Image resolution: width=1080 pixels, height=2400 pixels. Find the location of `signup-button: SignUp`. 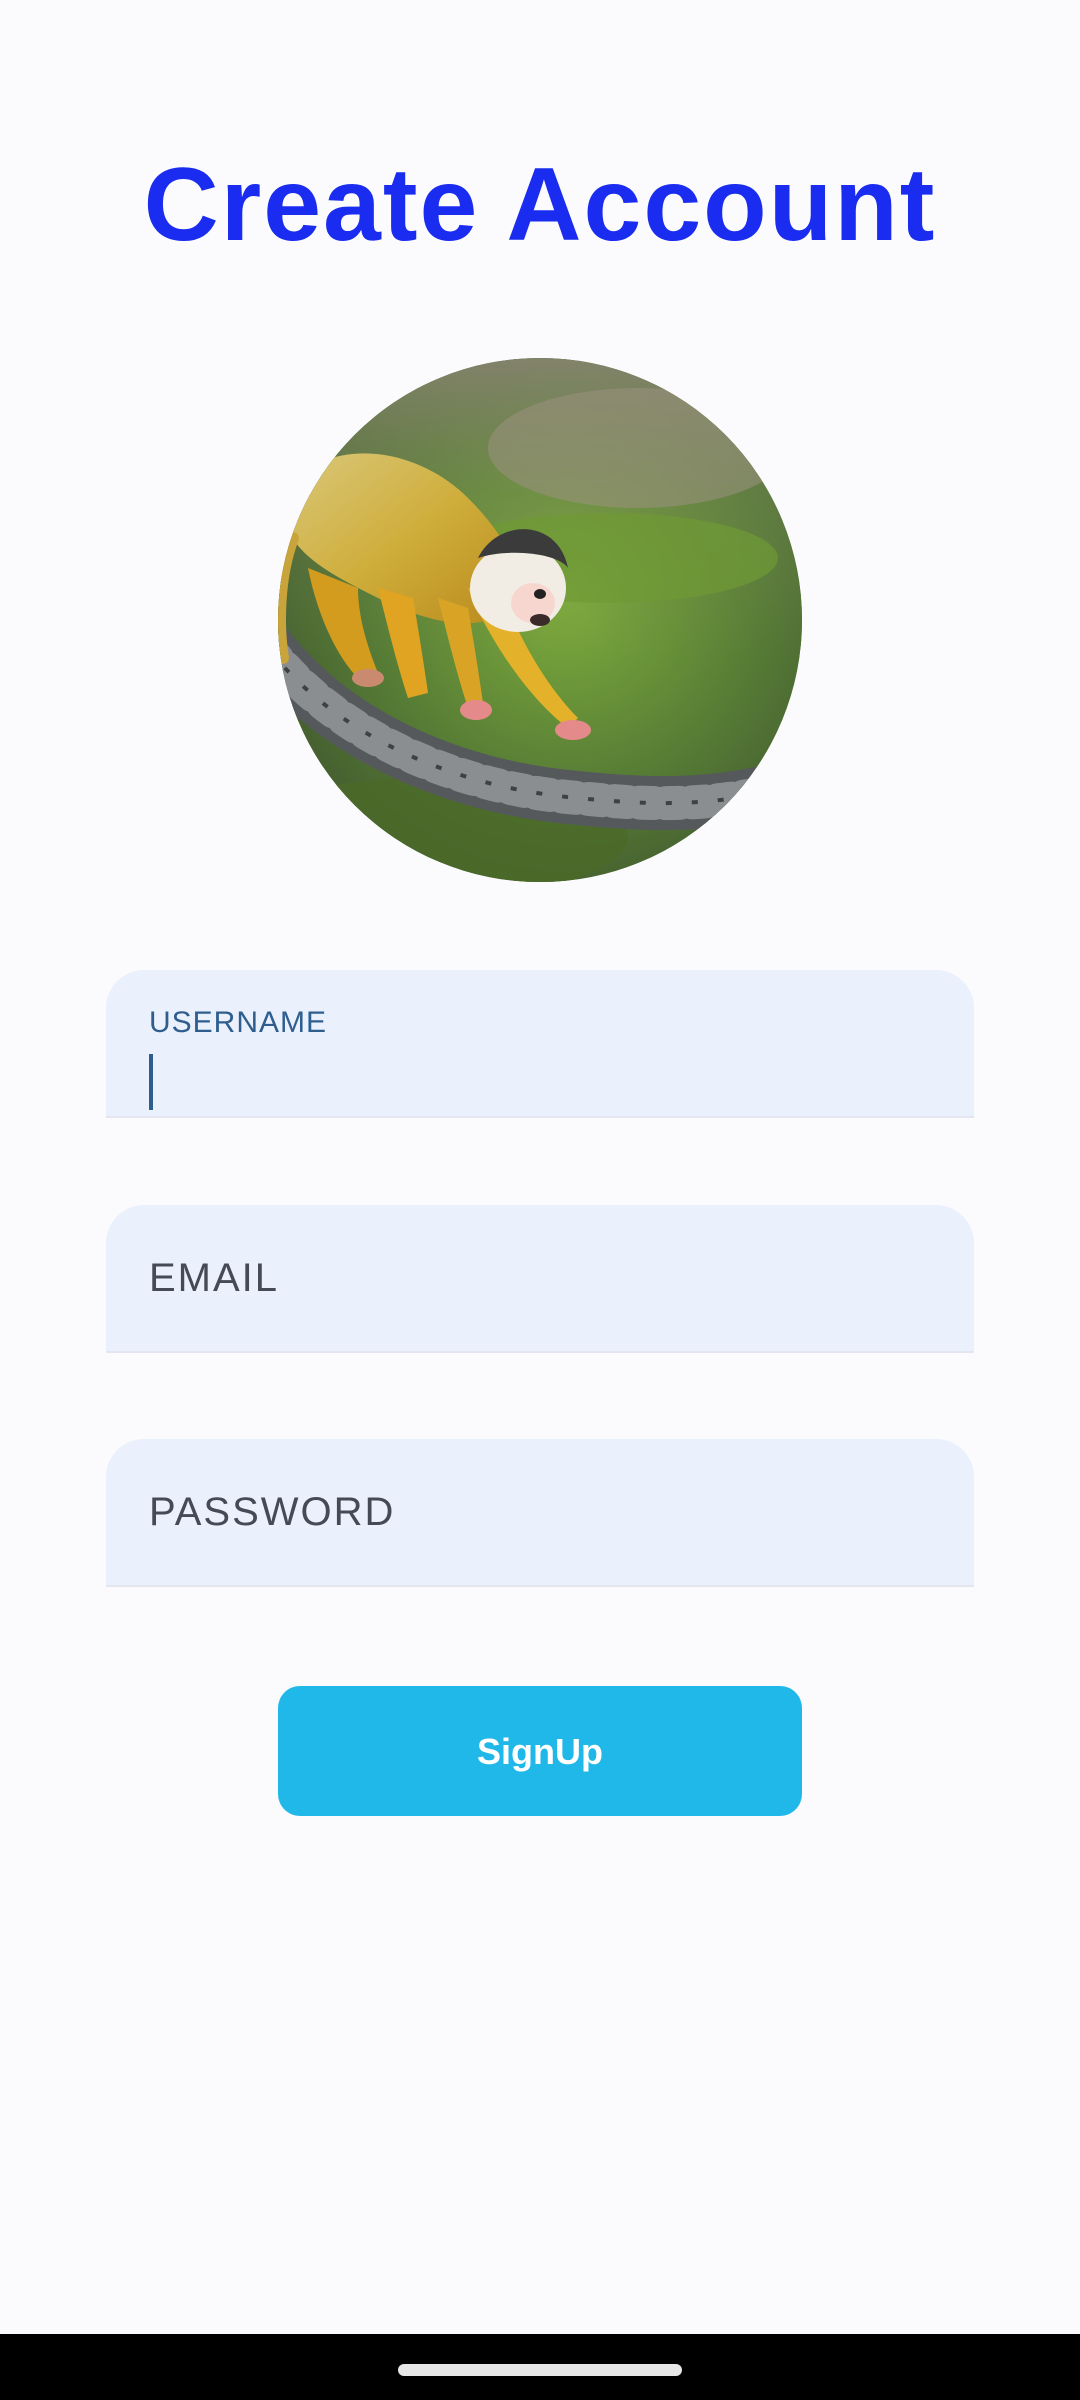

signup-button: SignUp is located at coordinates (540, 1751).